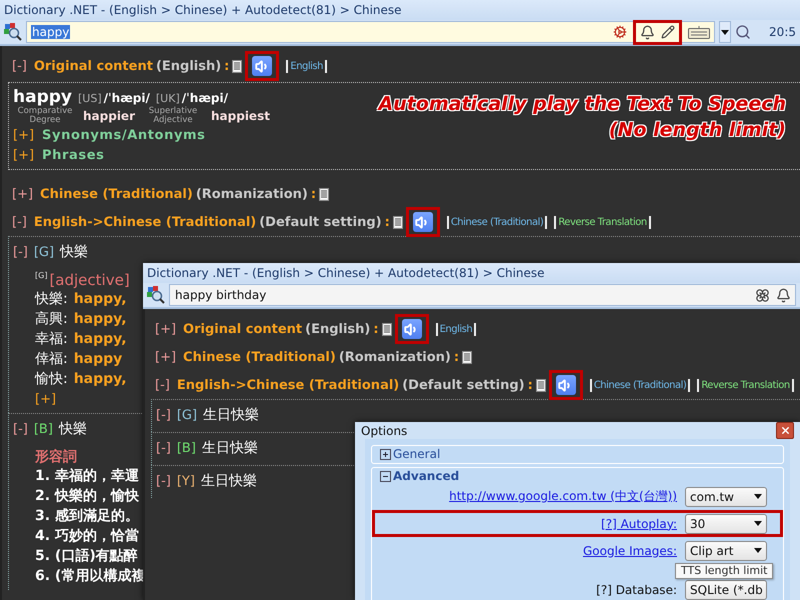 Image resolution: width=800 pixels, height=600 pixels. Describe the element at coordinates (98, 359) in the screenshot. I see `translation-text: happy` at that location.